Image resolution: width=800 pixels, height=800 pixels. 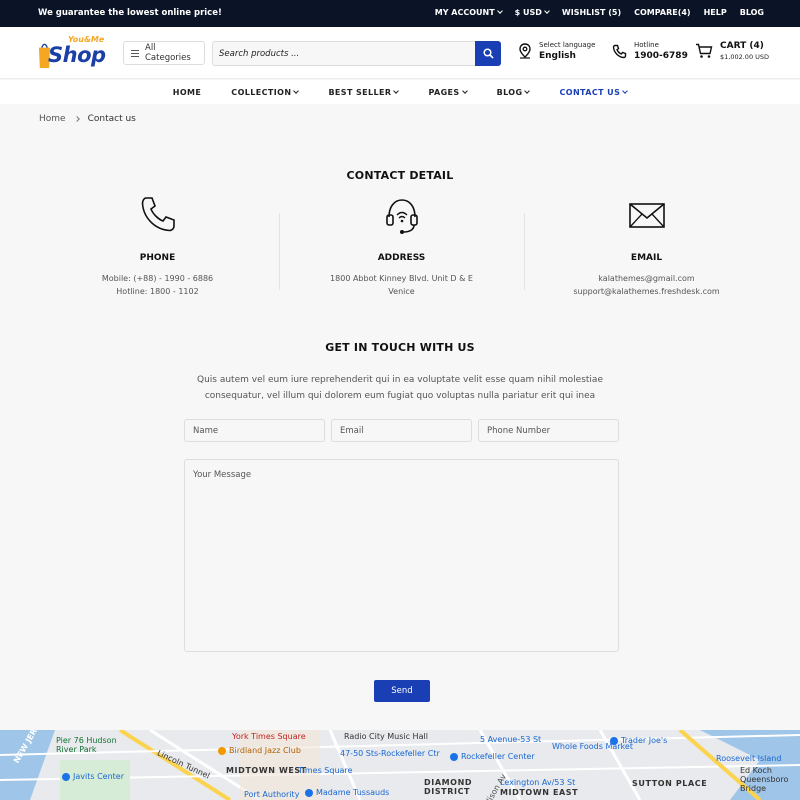 What do you see at coordinates (704, 50) in the screenshot?
I see `cart-icon` at bounding box center [704, 50].